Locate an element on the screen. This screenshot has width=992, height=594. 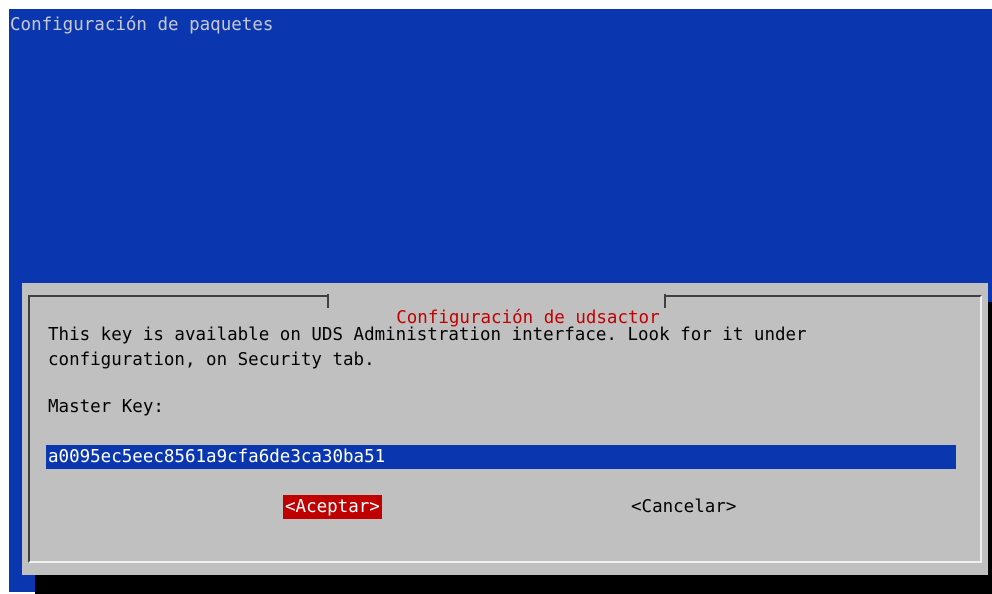
master-key-label: Master Key: is located at coordinates (106, 407).